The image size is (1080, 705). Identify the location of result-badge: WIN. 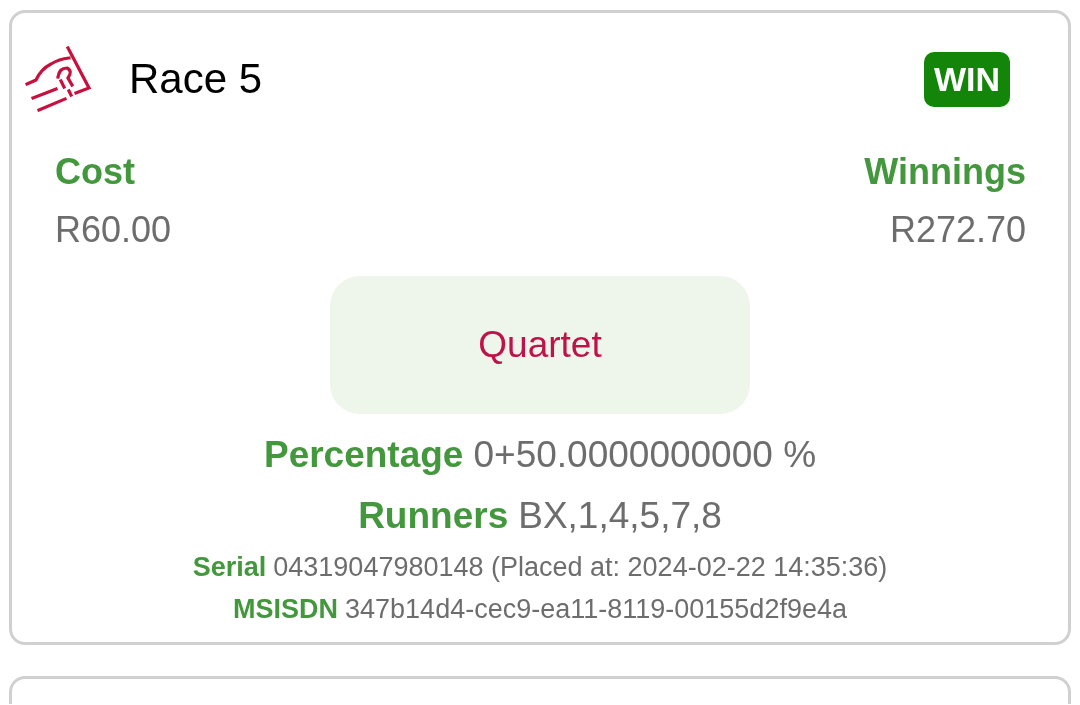
(966, 79).